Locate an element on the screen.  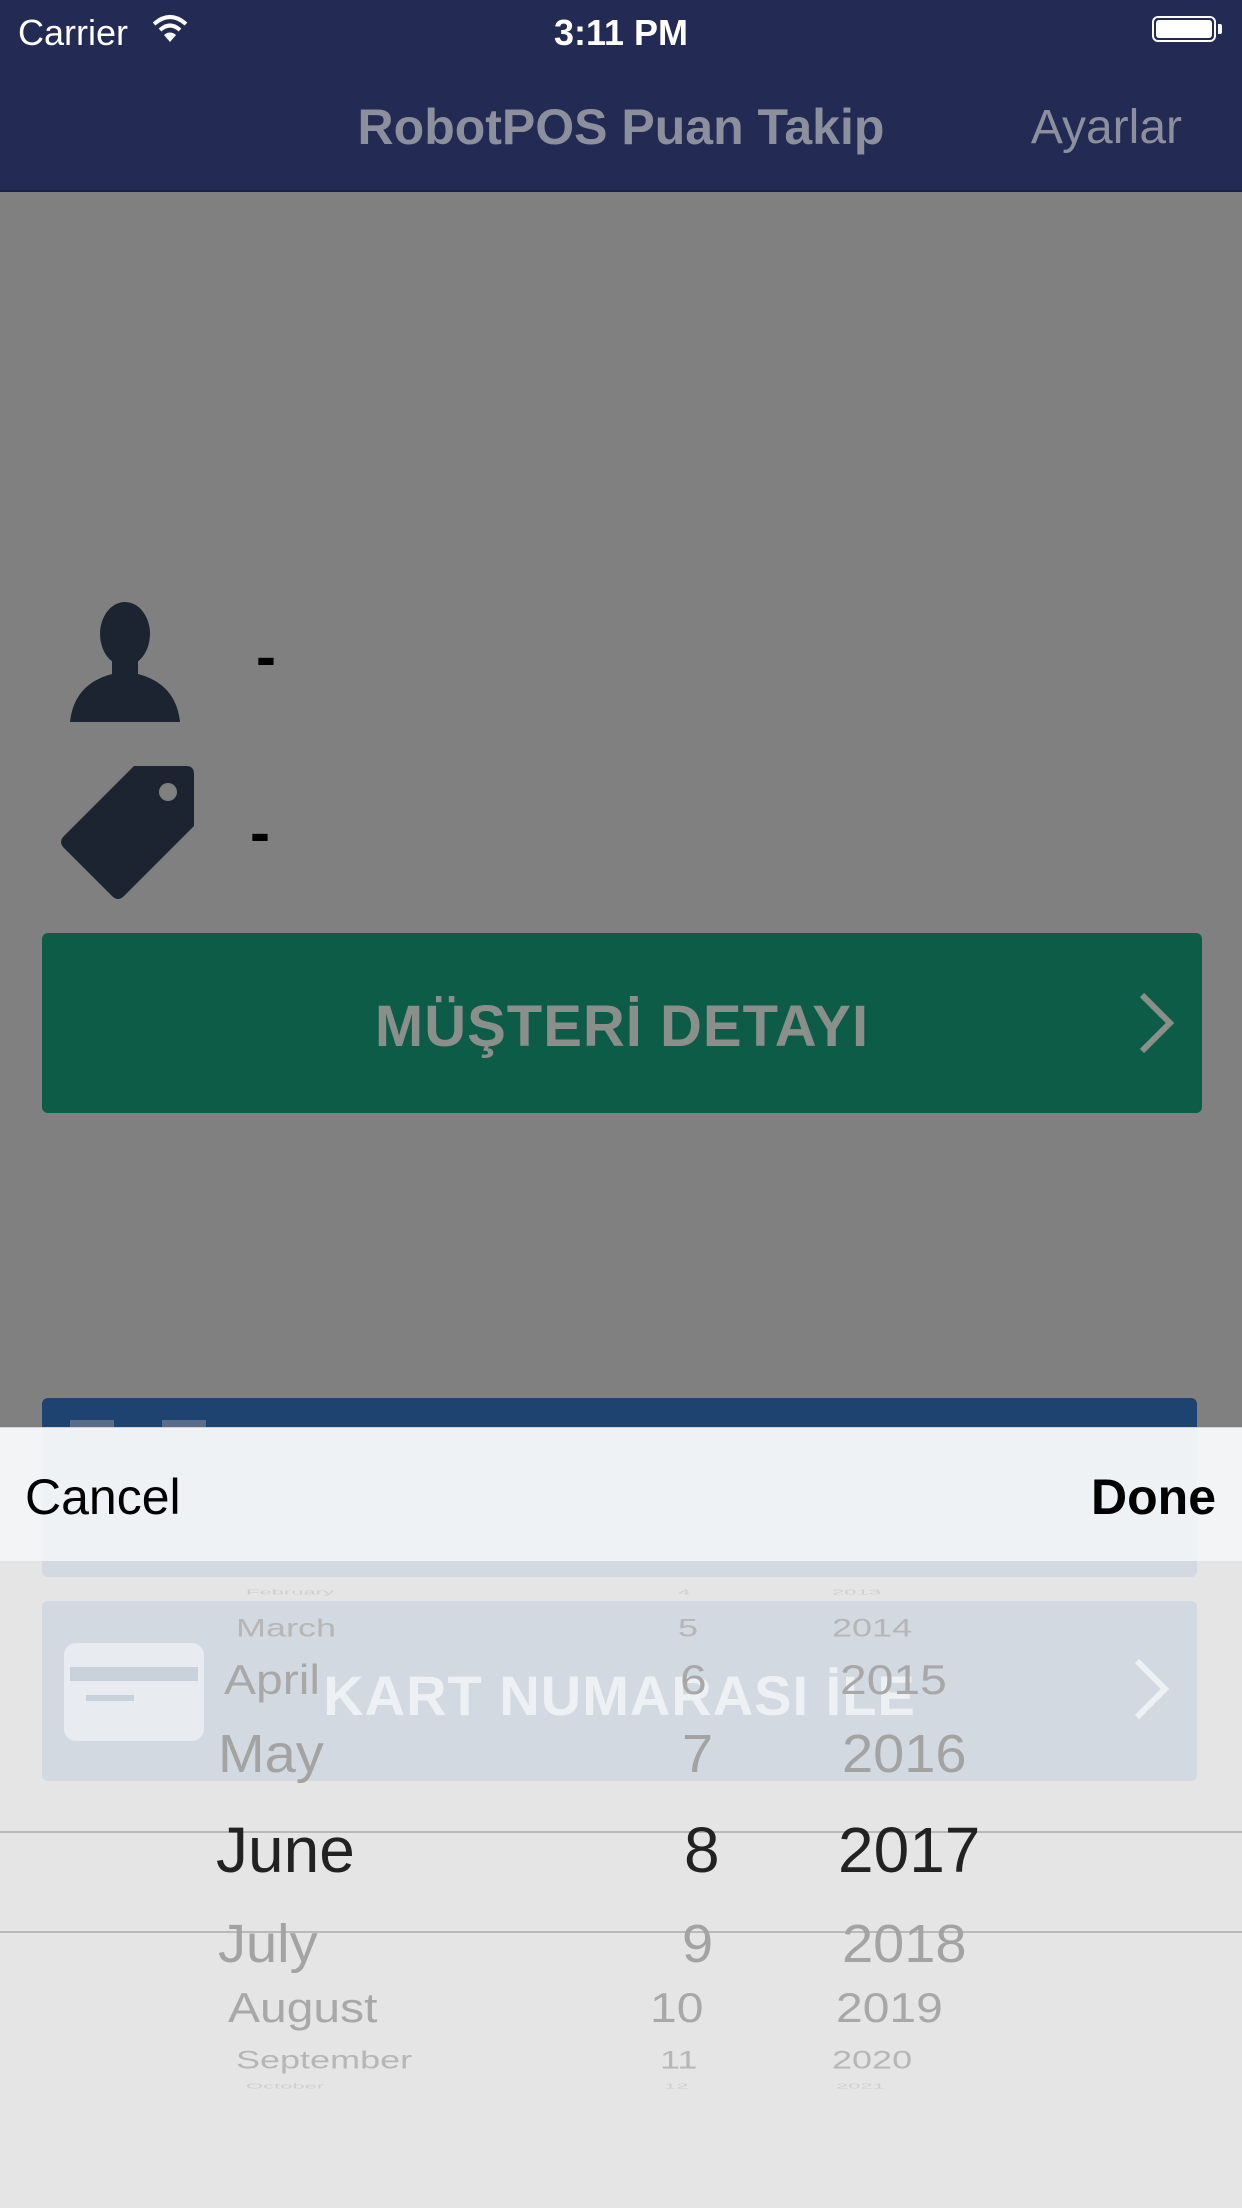
settings-button: Ayarlar is located at coordinates (1106, 127).